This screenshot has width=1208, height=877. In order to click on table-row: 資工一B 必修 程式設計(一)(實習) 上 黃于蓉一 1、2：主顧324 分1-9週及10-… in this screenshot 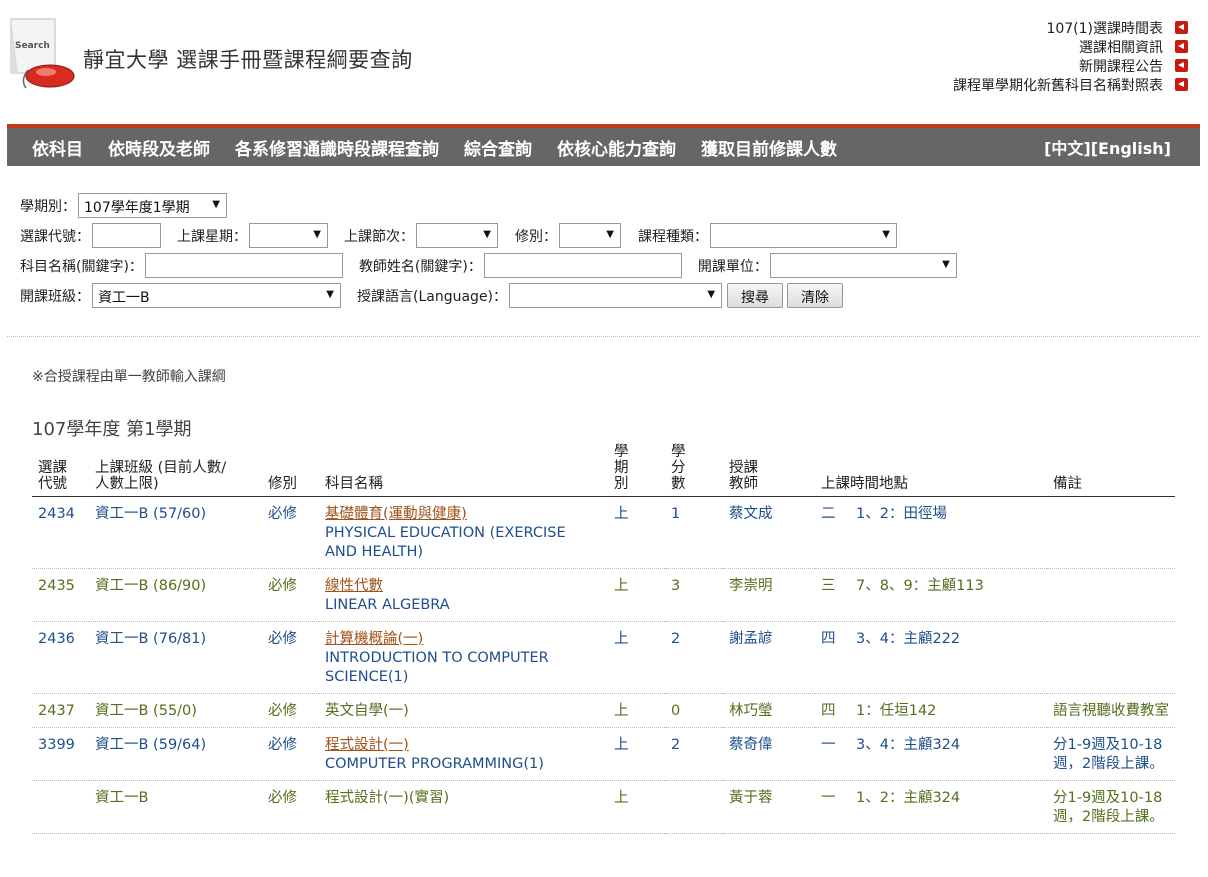, I will do `click(603, 807)`.